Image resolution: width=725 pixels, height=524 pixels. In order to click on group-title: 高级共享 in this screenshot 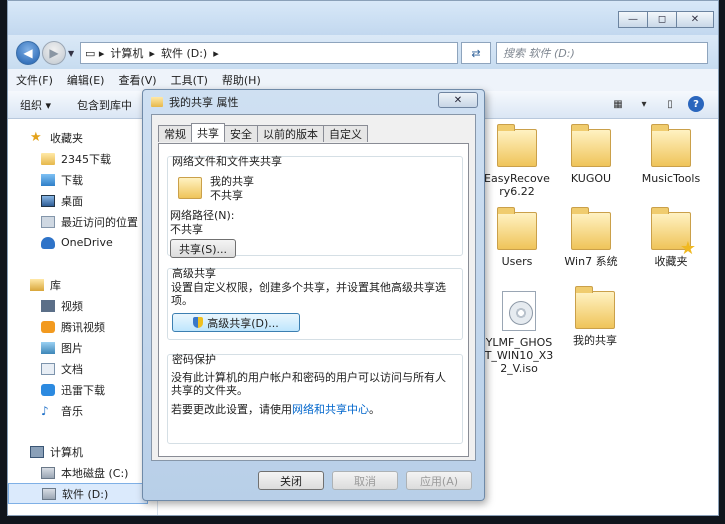, I will do `click(194, 273)`.